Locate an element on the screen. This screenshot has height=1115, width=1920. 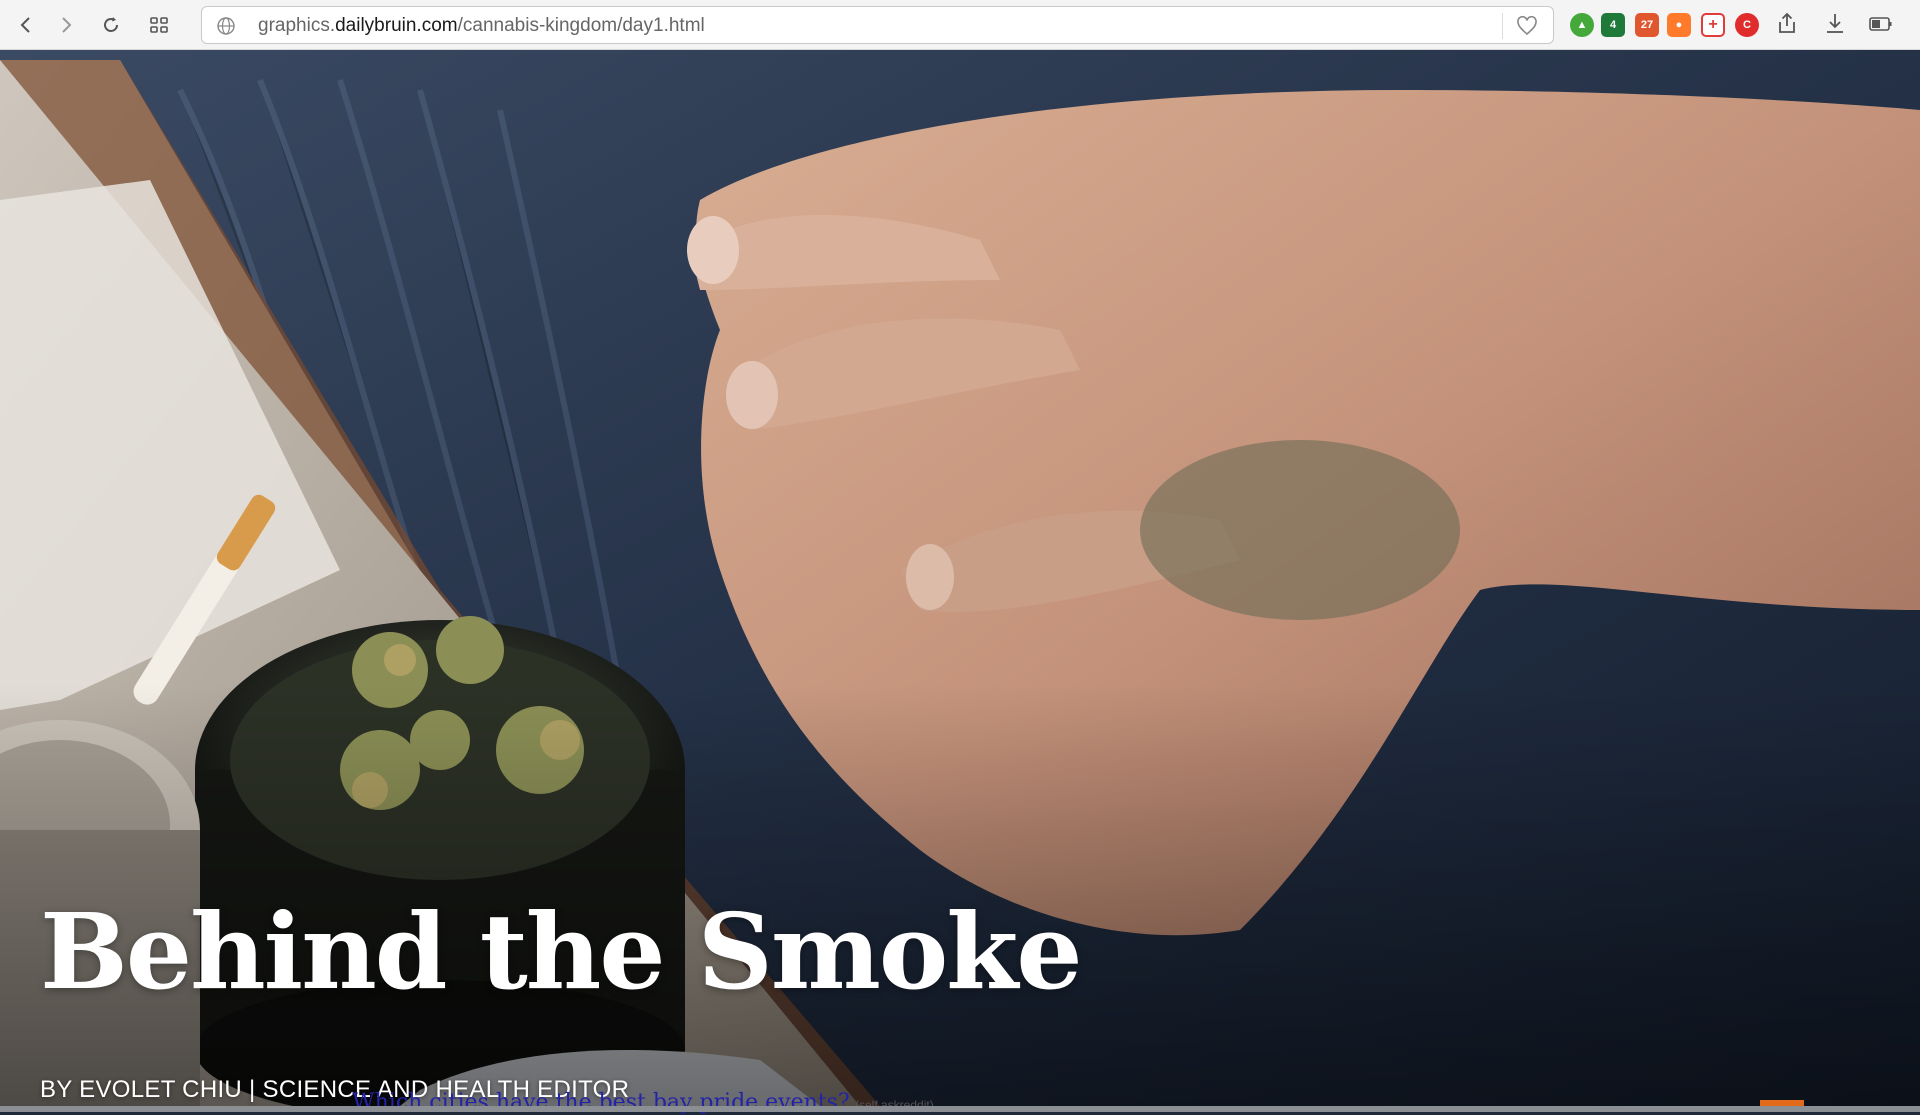
chevron-left-icon is located at coordinates (25, 25).